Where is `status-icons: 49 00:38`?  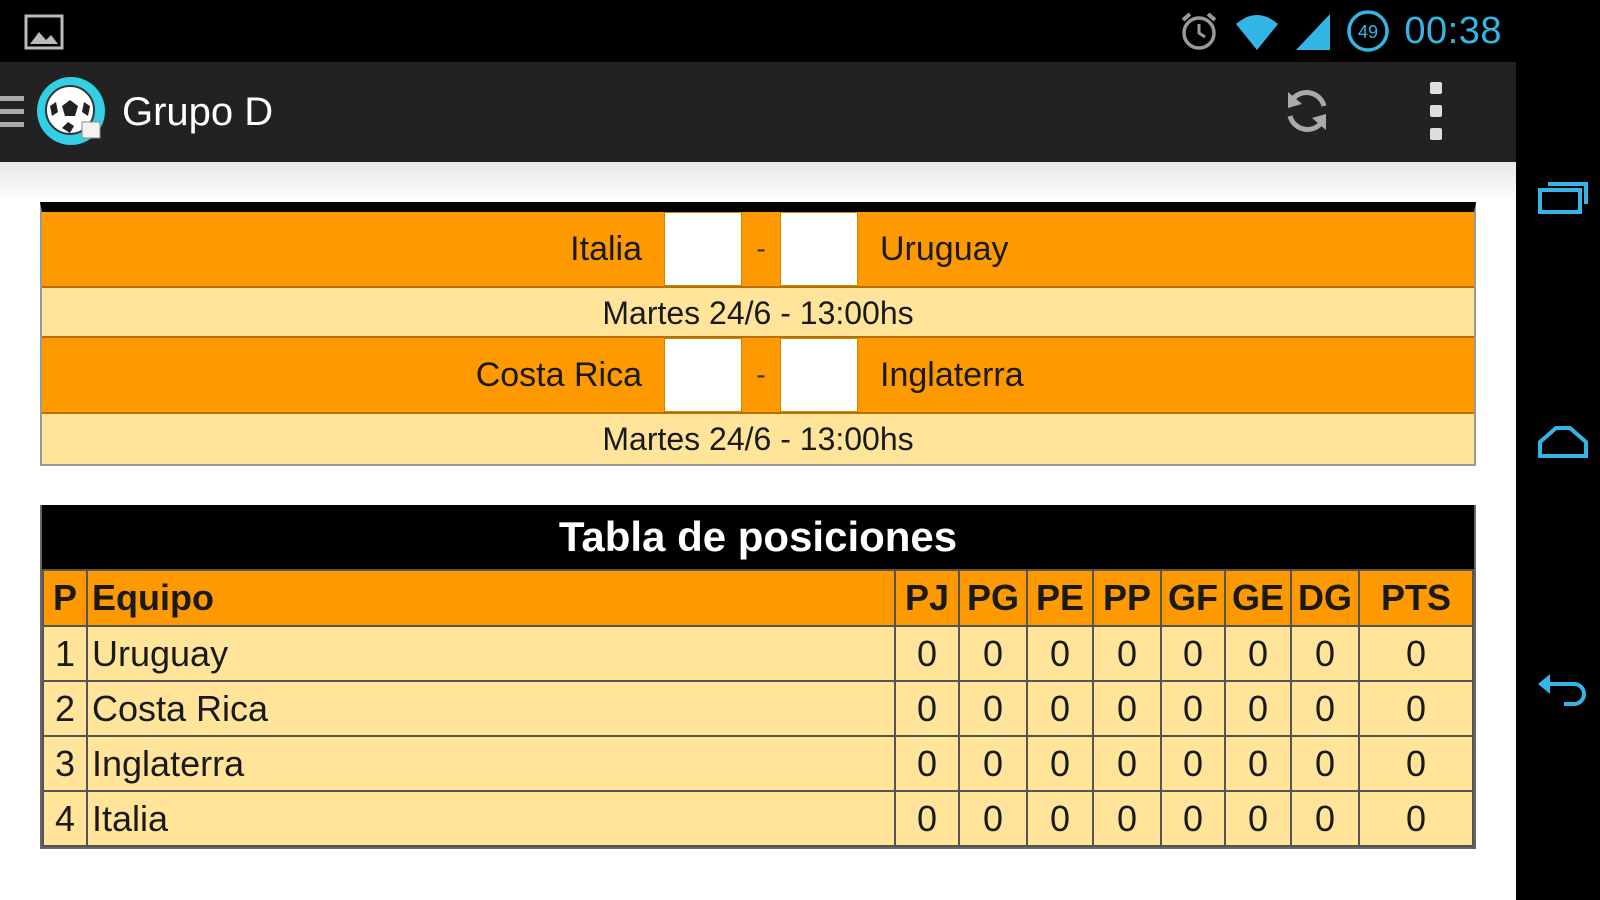
status-icons: 49 00:38 is located at coordinates (1340, 31).